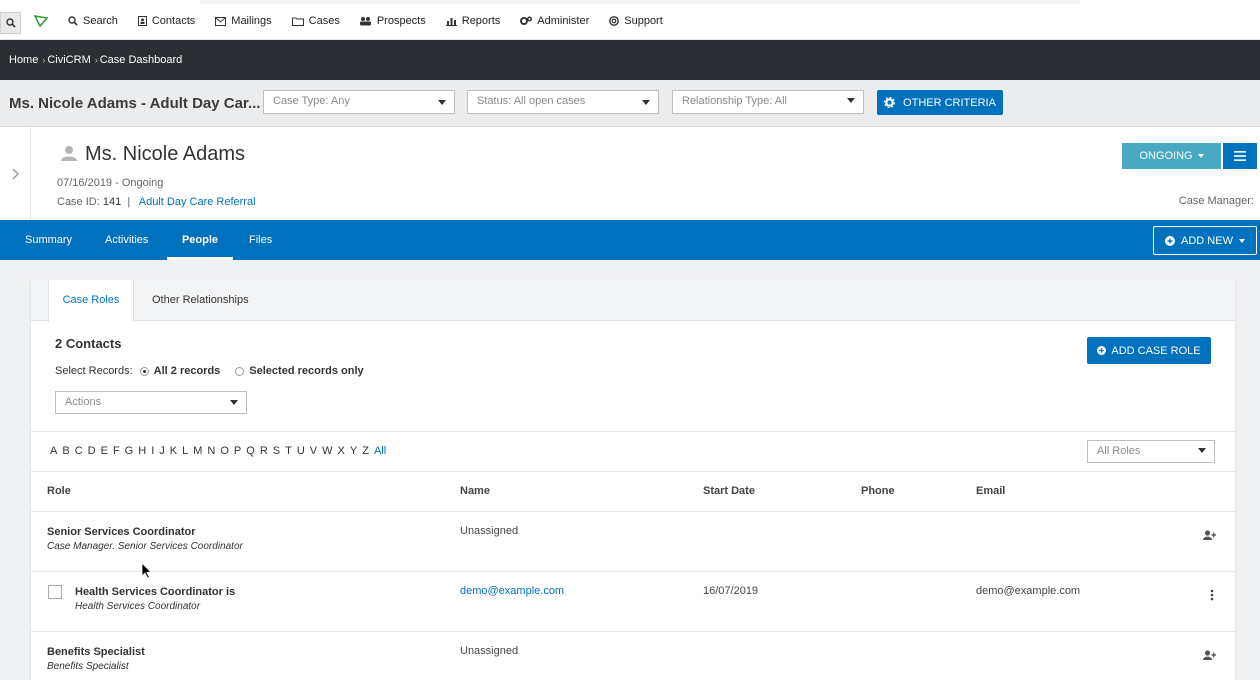  Describe the element at coordinates (243, 21) in the screenshot. I see `menu-item-mailings: Mailings` at that location.